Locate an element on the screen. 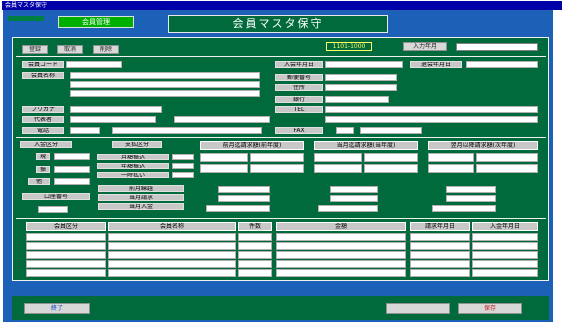 The image size is (564, 322). bank-field is located at coordinates (357, 99).